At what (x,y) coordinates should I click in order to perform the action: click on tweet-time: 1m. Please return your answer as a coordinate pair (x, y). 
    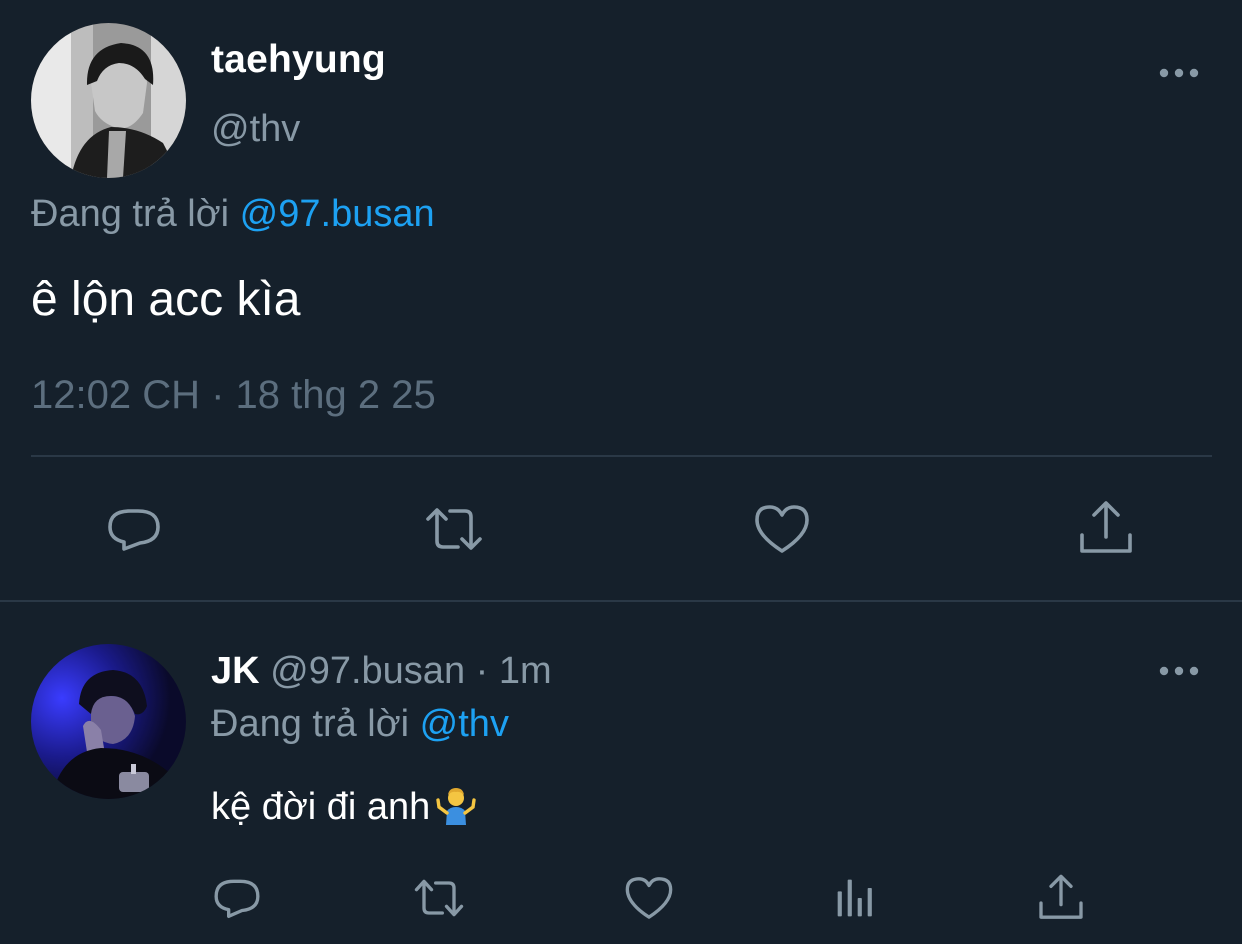
    Looking at the image, I should click on (525, 671).